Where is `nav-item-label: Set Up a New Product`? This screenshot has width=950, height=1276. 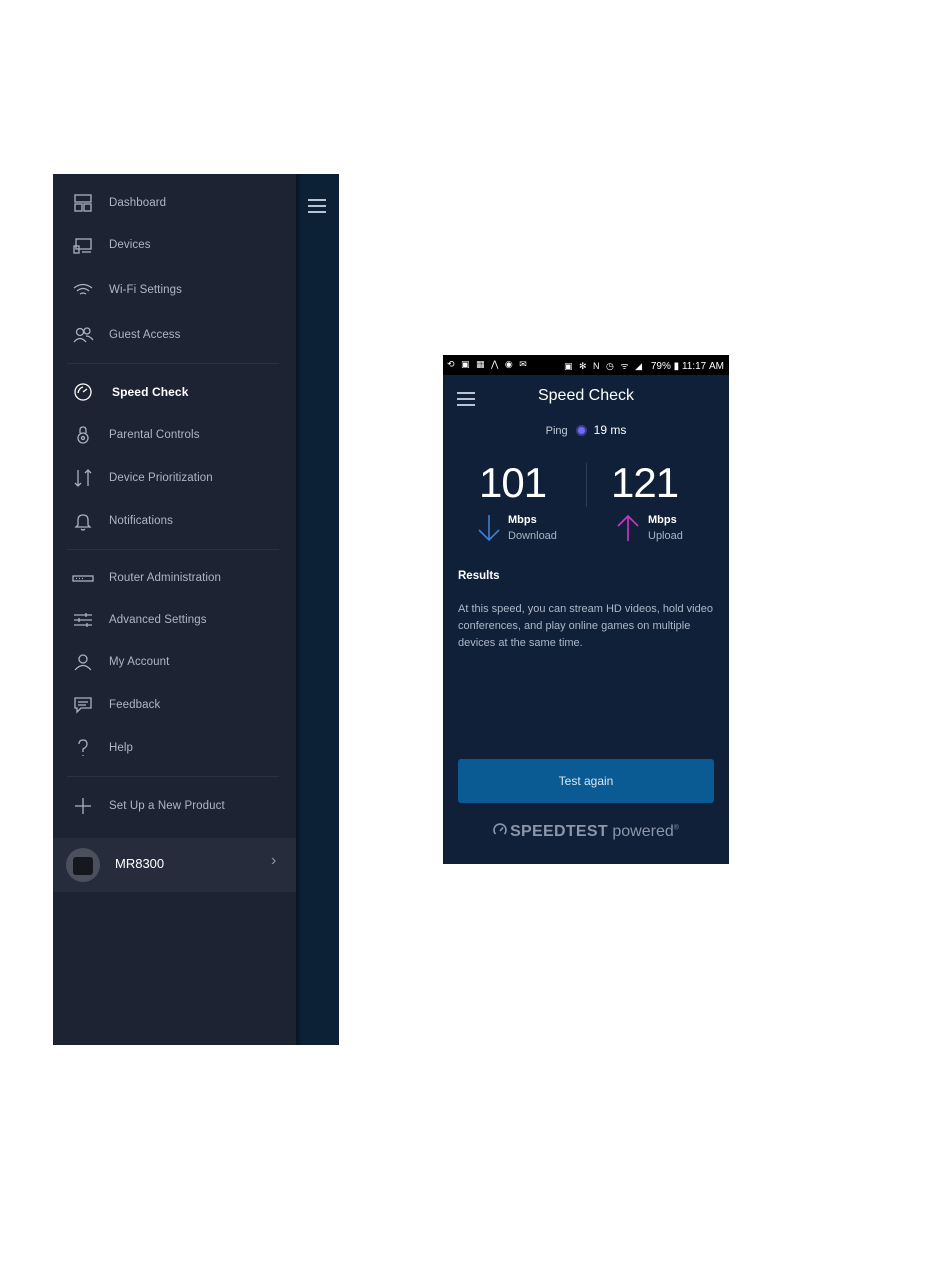 nav-item-label: Set Up a New Product is located at coordinates (167, 806).